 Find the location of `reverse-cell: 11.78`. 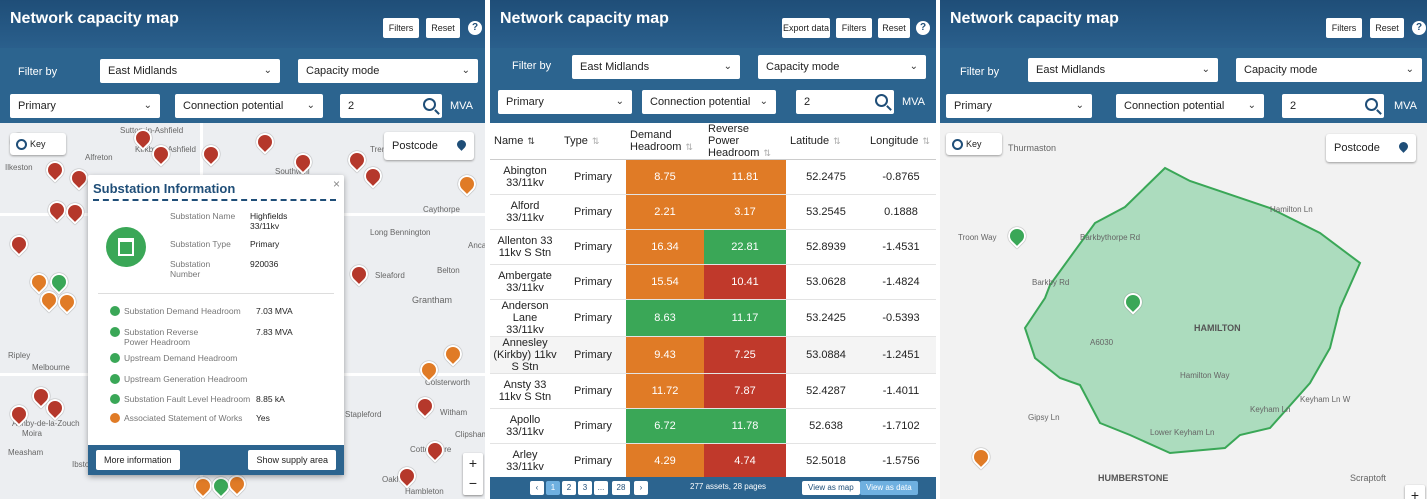

reverse-cell: 11.78 is located at coordinates (745, 426).